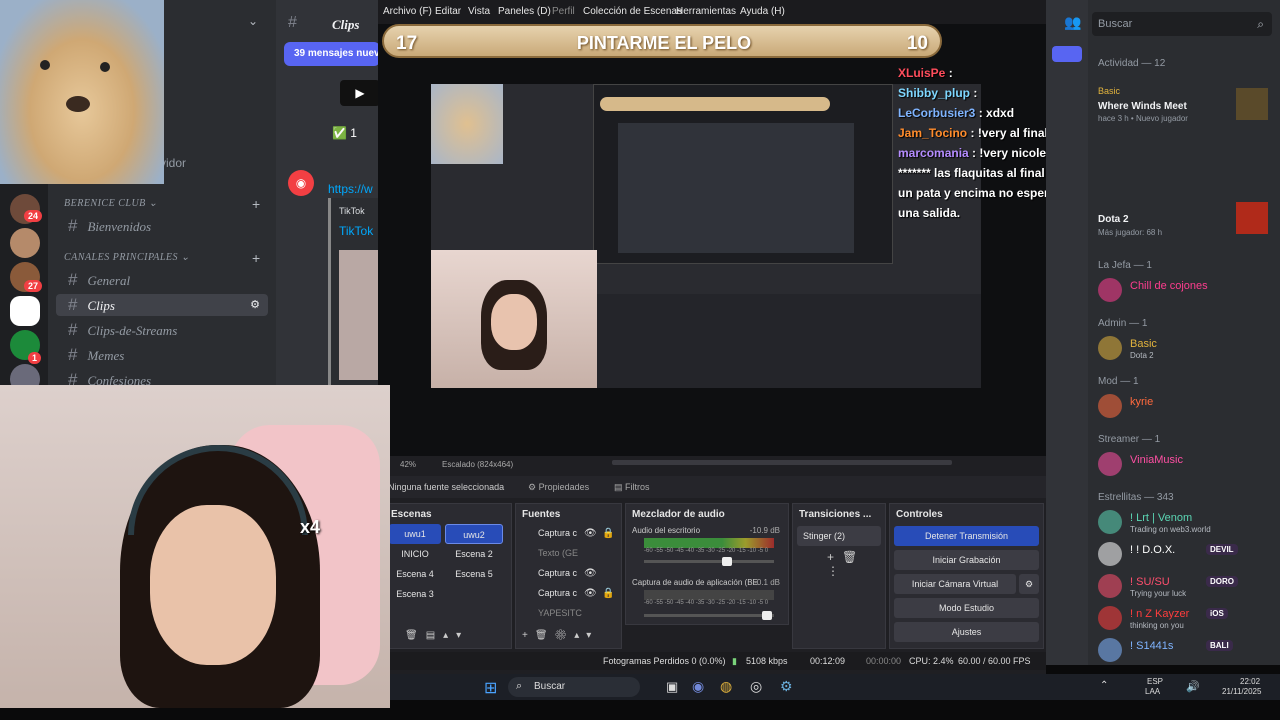 This screenshot has height=720, width=1280. What do you see at coordinates (966, 560) in the screenshot?
I see `start-recording-button: Iniciar Grabación` at bounding box center [966, 560].